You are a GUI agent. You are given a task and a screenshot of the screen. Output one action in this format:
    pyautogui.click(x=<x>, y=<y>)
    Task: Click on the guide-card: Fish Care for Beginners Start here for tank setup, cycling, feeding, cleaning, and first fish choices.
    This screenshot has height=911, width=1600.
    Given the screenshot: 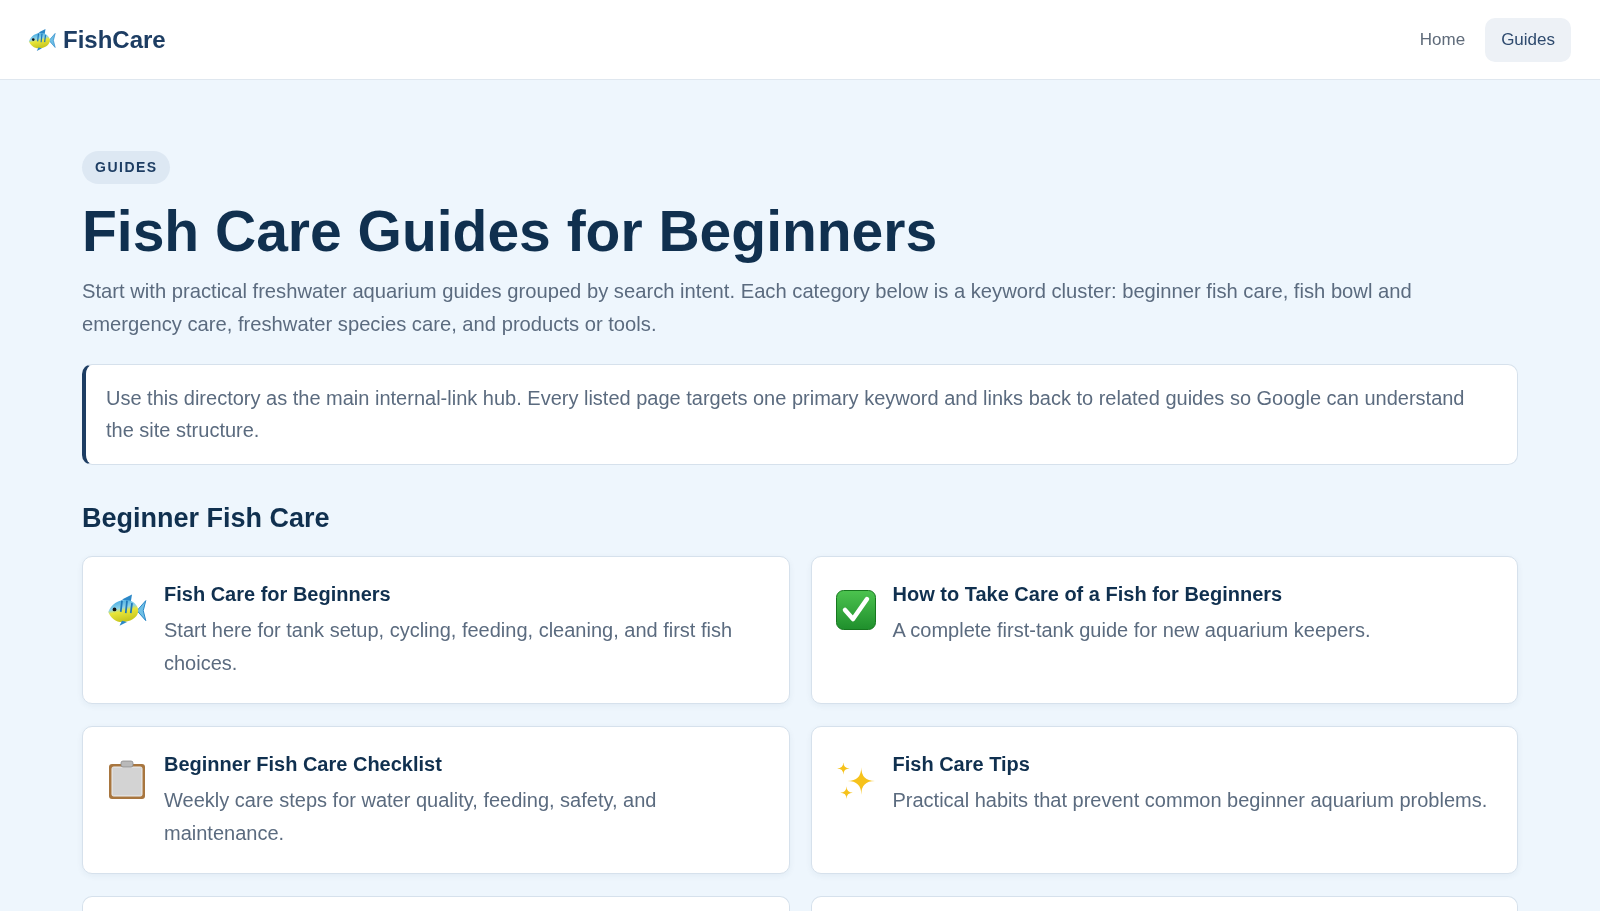 What is the action you would take?
    pyautogui.click(x=436, y=630)
    